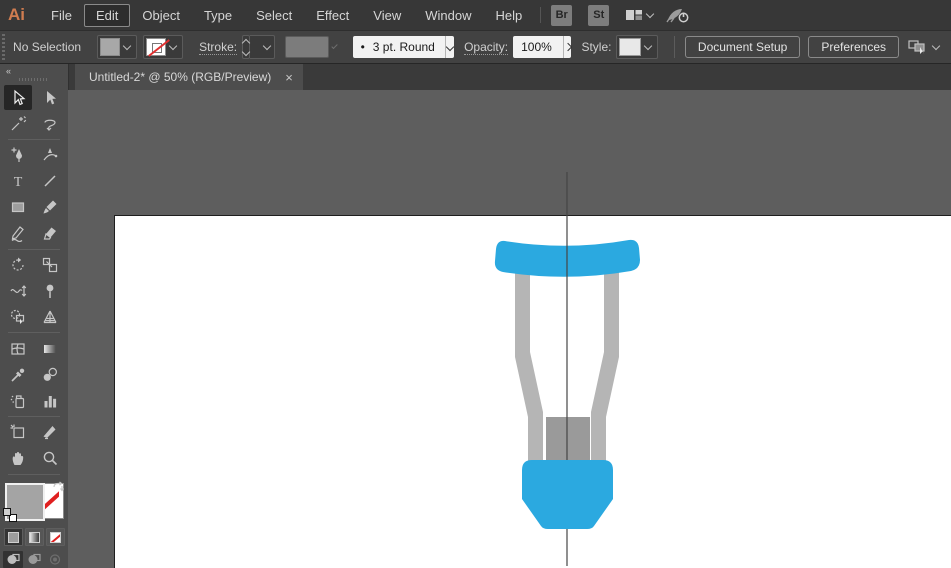 The width and height of the screenshot is (951, 568). I want to click on style-label: Style:, so click(596, 47).